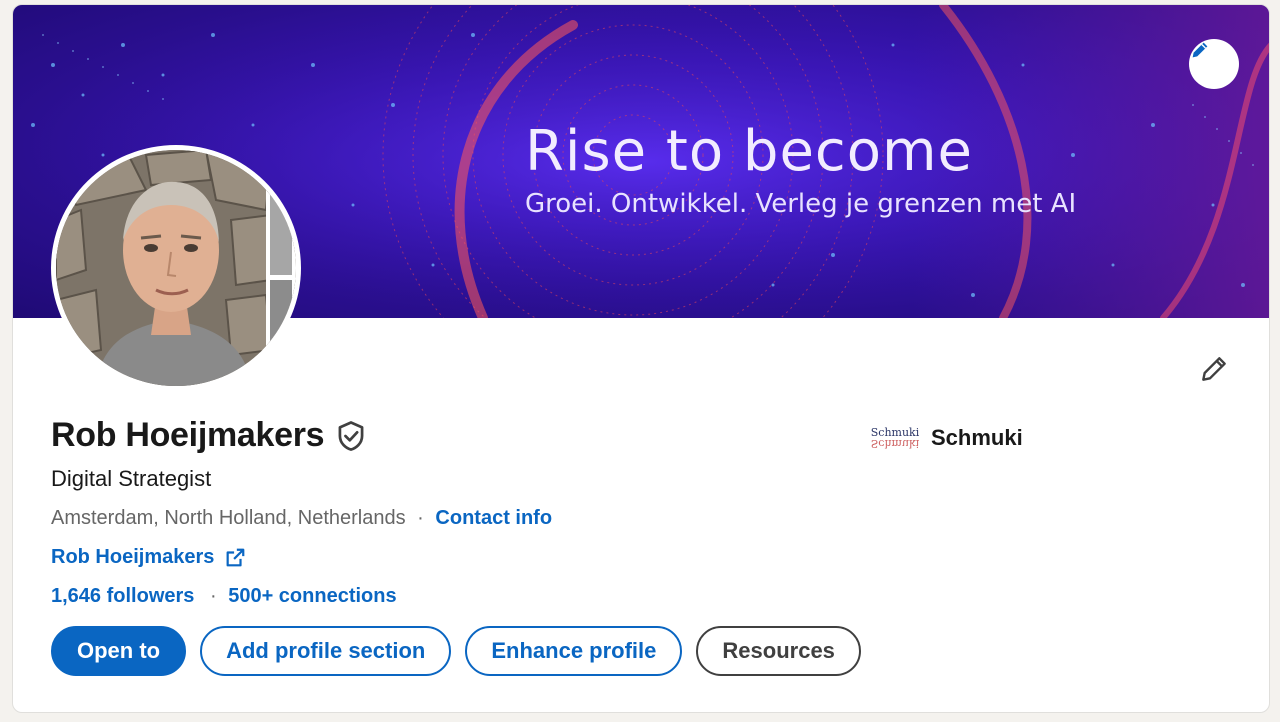 This screenshot has width=1280, height=722. What do you see at coordinates (895, 443) in the screenshot?
I see `company-logo-reflection: Schmuki` at bounding box center [895, 443].